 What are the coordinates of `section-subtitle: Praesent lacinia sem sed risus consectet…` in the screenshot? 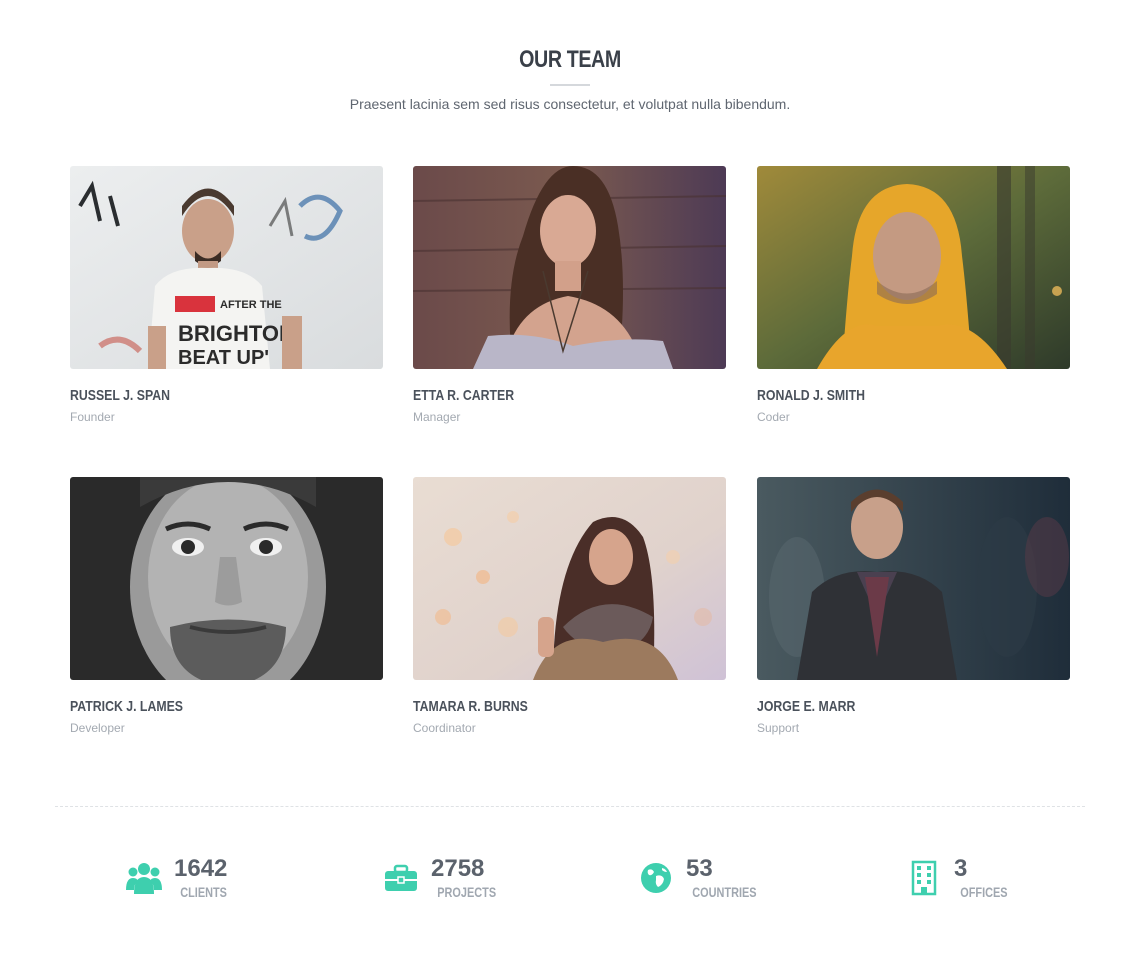 It's located at (570, 104).